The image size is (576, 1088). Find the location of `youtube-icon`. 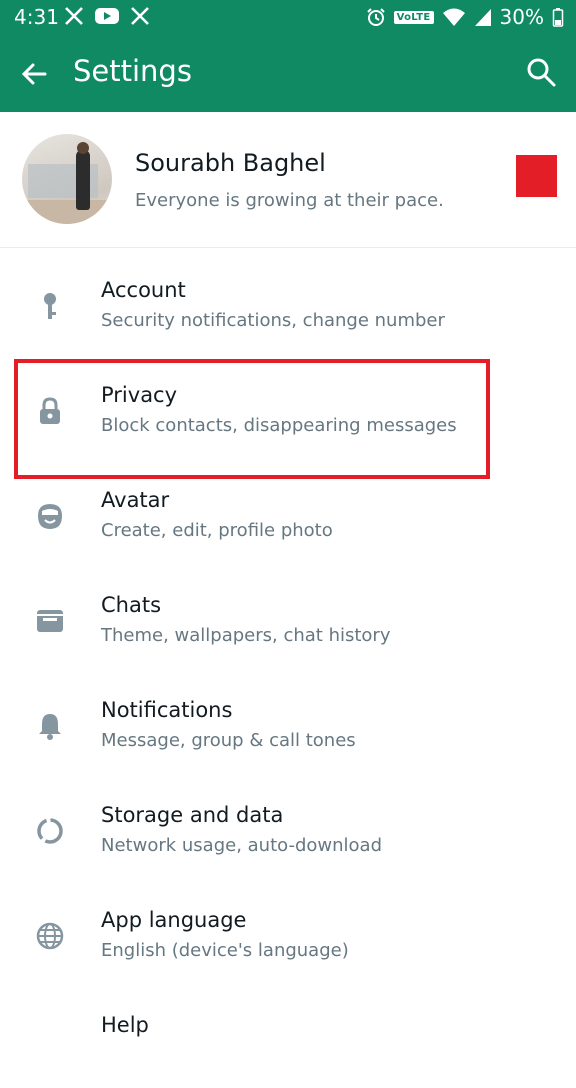

youtube-icon is located at coordinates (107, 16).